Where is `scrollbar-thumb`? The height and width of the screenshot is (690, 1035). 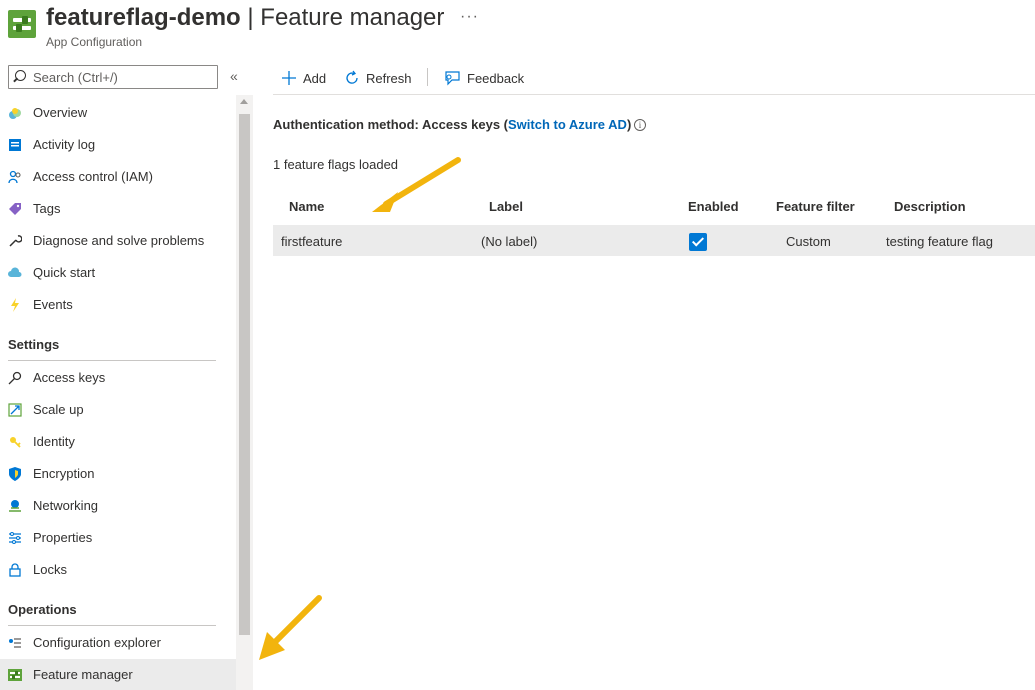
scrollbar-thumb is located at coordinates (244, 374).